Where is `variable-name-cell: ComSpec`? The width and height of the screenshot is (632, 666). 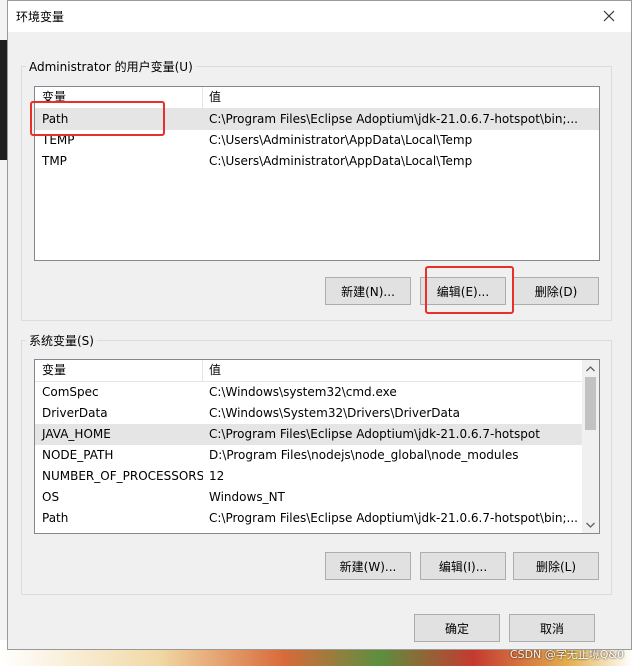 variable-name-cell: ComSpec is located at coordinates (70, 392).